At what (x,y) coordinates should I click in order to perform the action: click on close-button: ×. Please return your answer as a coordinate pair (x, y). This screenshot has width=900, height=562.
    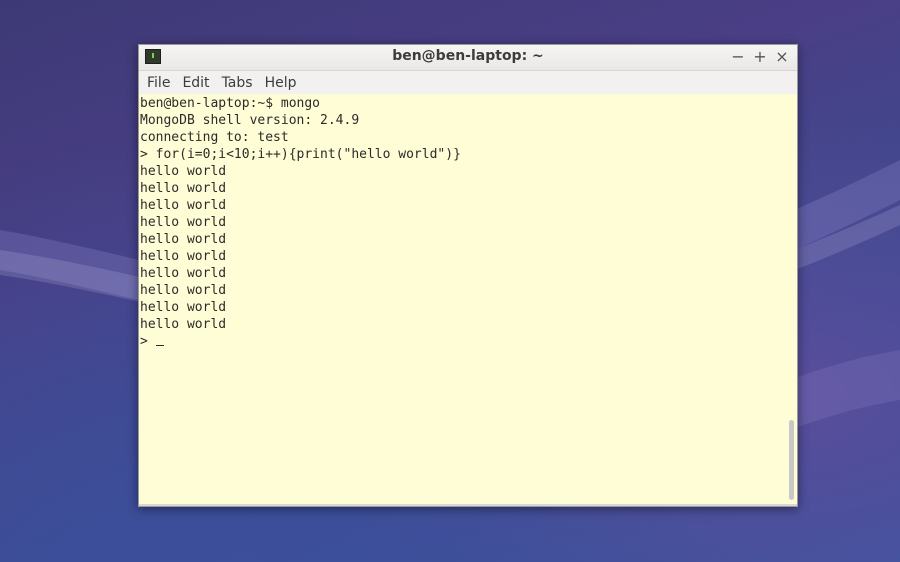
    Looking at the image, I should click on (782, 56).